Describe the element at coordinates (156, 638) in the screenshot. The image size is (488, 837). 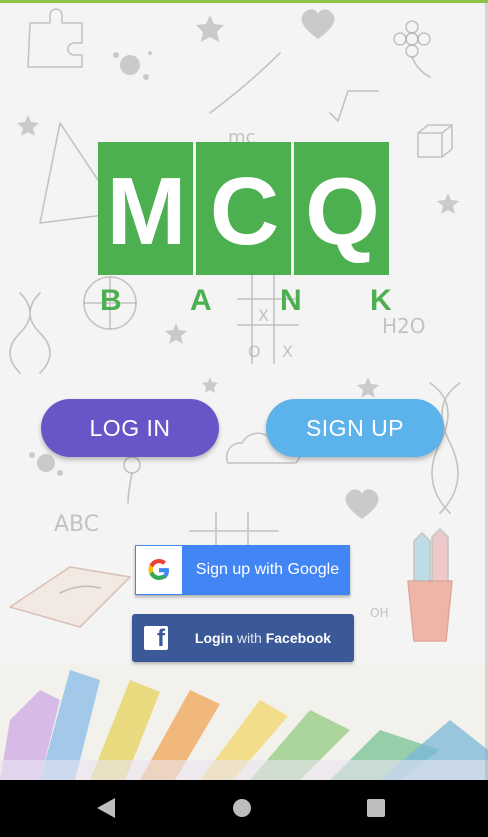
I see `facebook-f-icon: f` at that location.